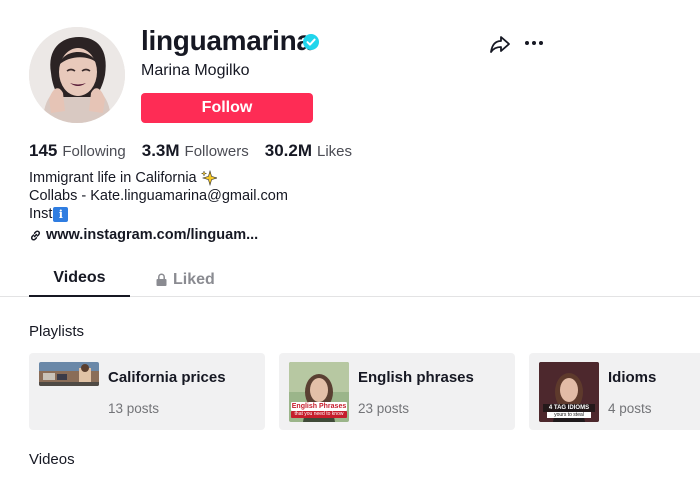  What do you see at coordinates (208, 178) in the screenshot?
I see `sparkles-icon` at bounding box center [208, 178].